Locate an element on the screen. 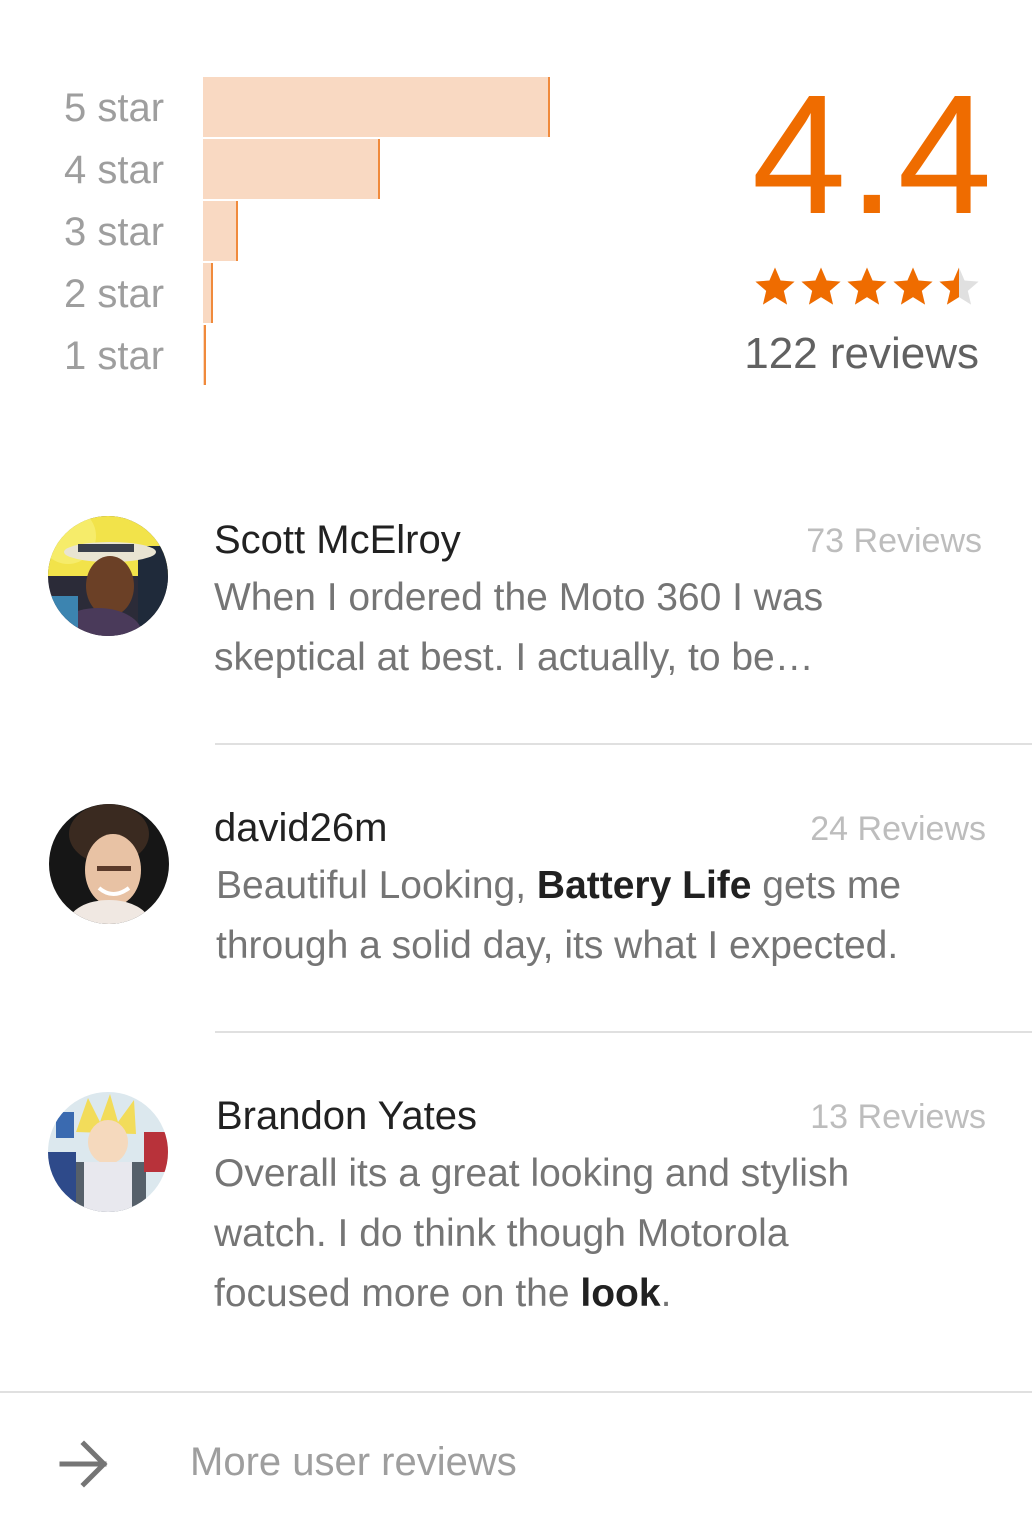  reviewer-name: david26m is located at coordinates (301, 828).